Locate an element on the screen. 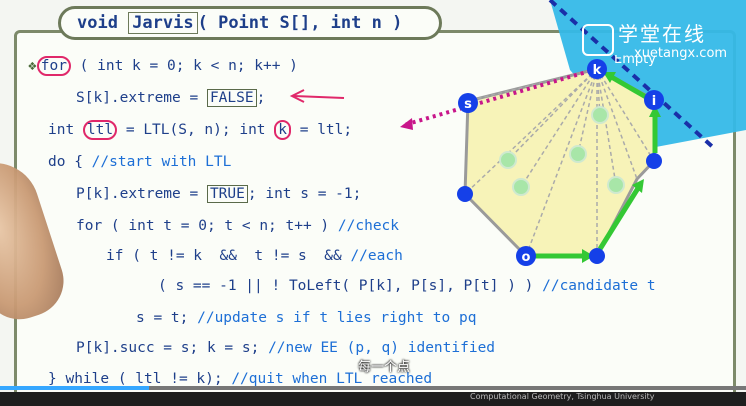  code-comment: //each is located at coordinates (376, 256).